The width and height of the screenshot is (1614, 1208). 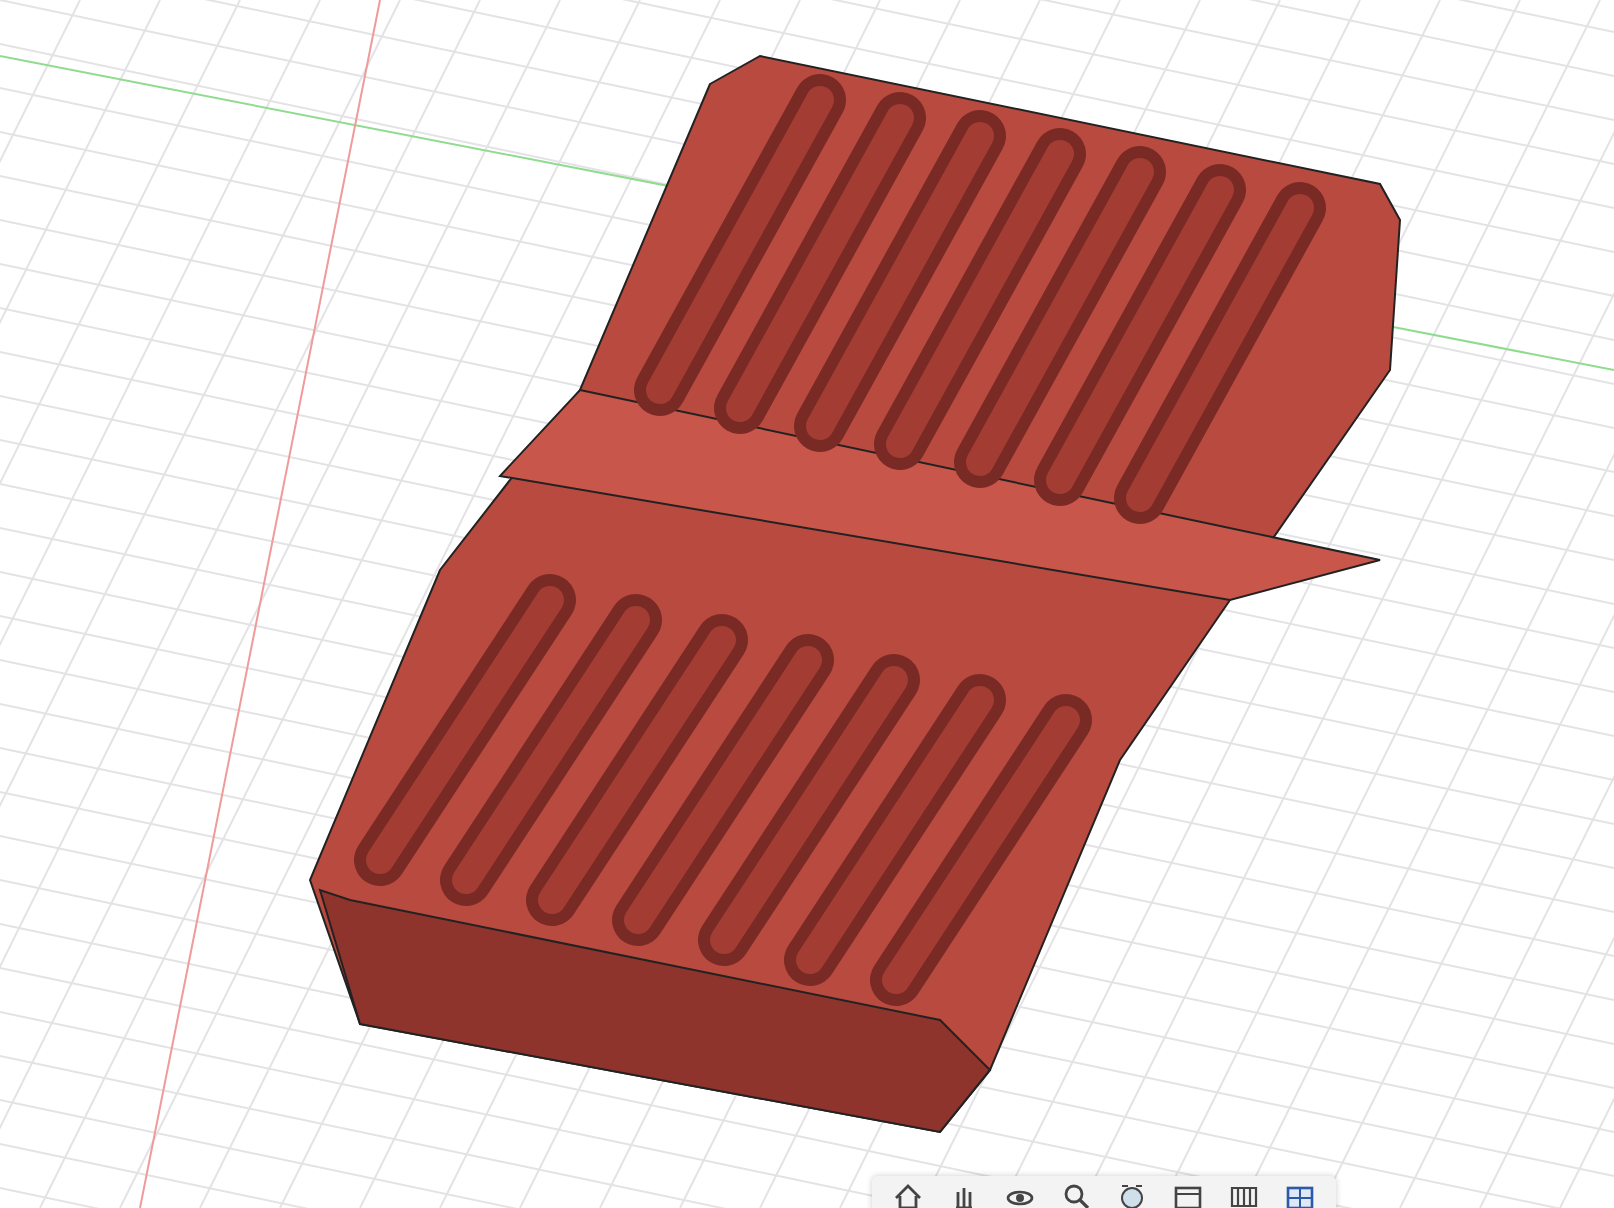 What do you see at coordinates (1076, 1194) in the screenshot?
I see `zoom-icon` at bounding box center [1076, 1194].